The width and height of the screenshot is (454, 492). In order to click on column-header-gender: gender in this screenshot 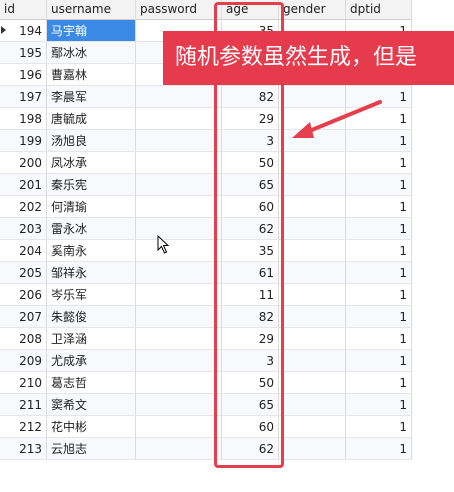, I will do `click(312, 10)`.